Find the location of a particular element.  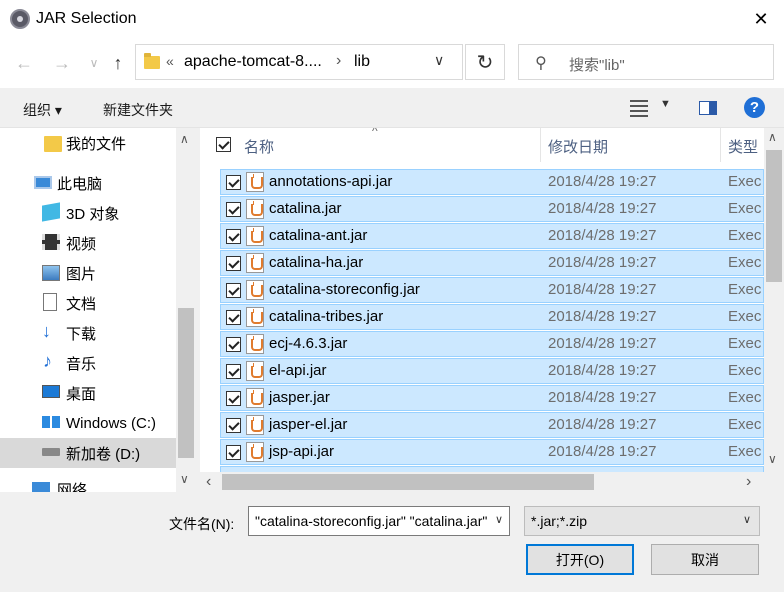

preview-pane-icon is located at coordinates (708, 108).